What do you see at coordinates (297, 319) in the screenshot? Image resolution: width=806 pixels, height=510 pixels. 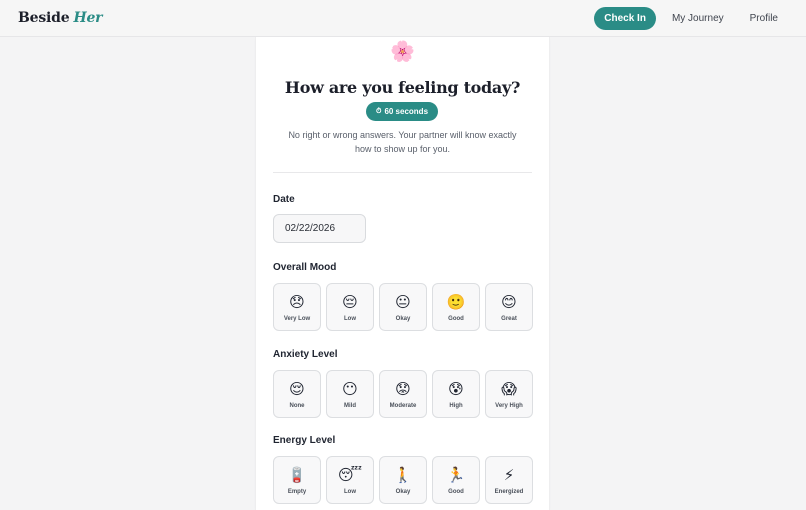 I see `option-label: Very Low` at bounding box center [297, 319].